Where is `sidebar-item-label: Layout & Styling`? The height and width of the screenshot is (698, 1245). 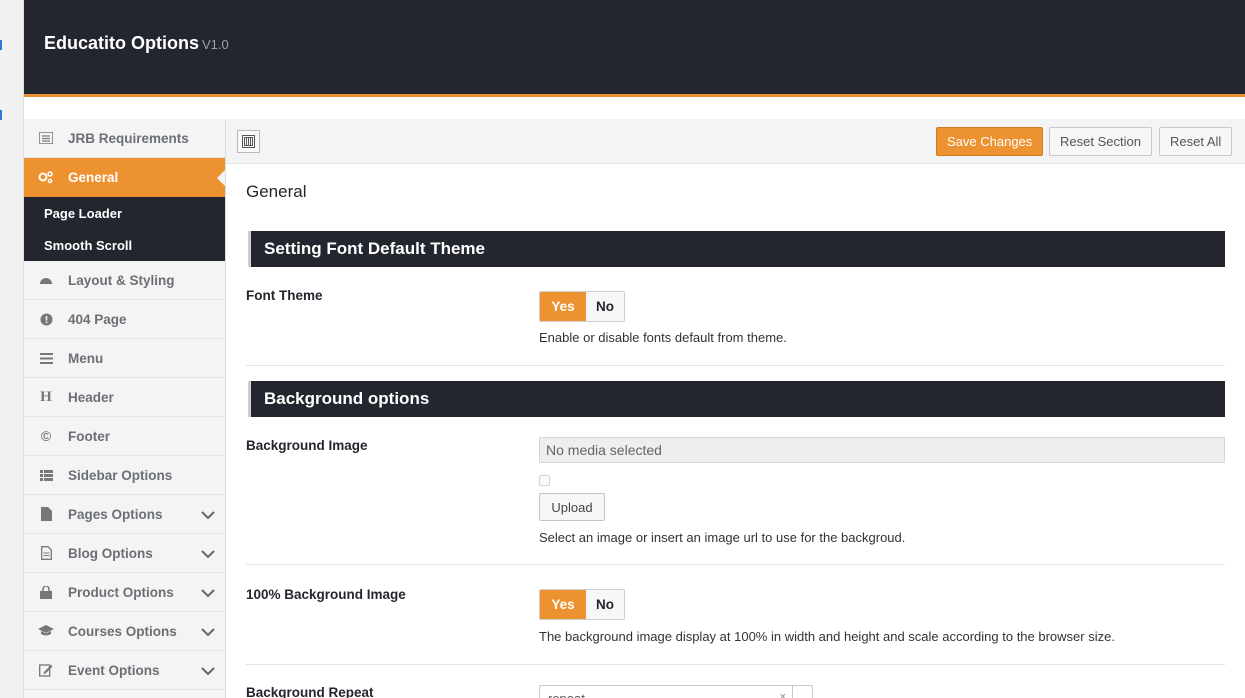
sidebar-item-label: Layout & Styling is located at coordinates (121, 280).